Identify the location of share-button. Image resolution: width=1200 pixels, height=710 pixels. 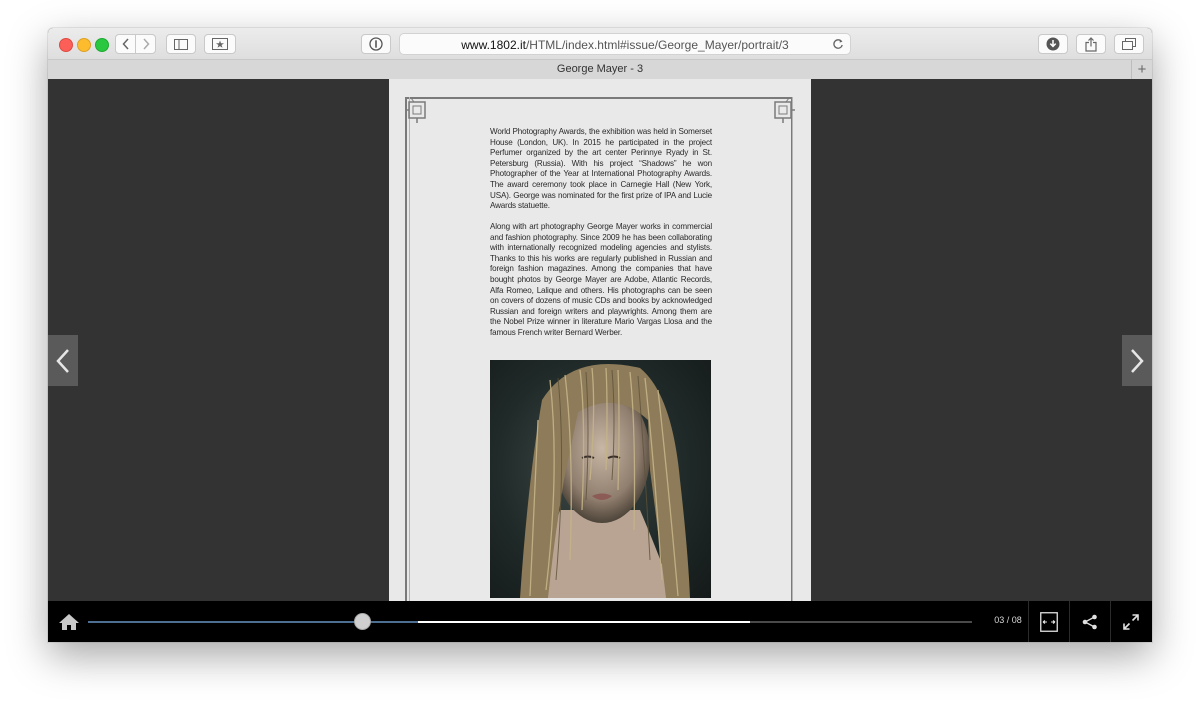
(1089, 621).